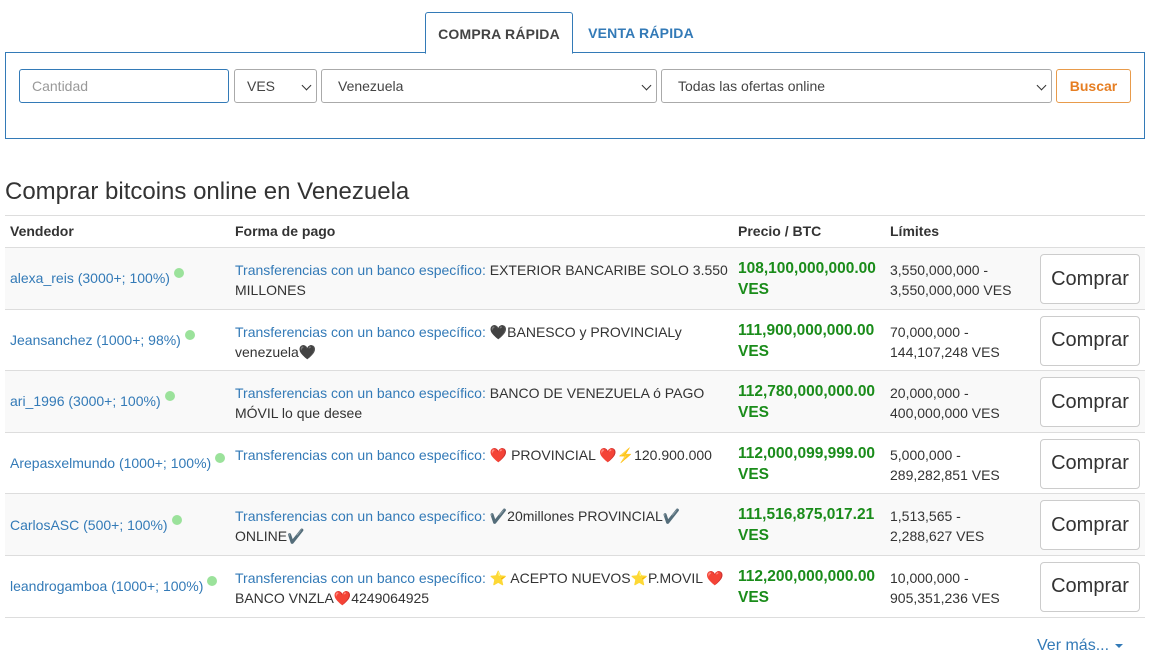 The width and height of the screenshot is (1149, 668). I want to click on seller-link: Arepasxelmundo (1000+; 100%), so click(110, 463).